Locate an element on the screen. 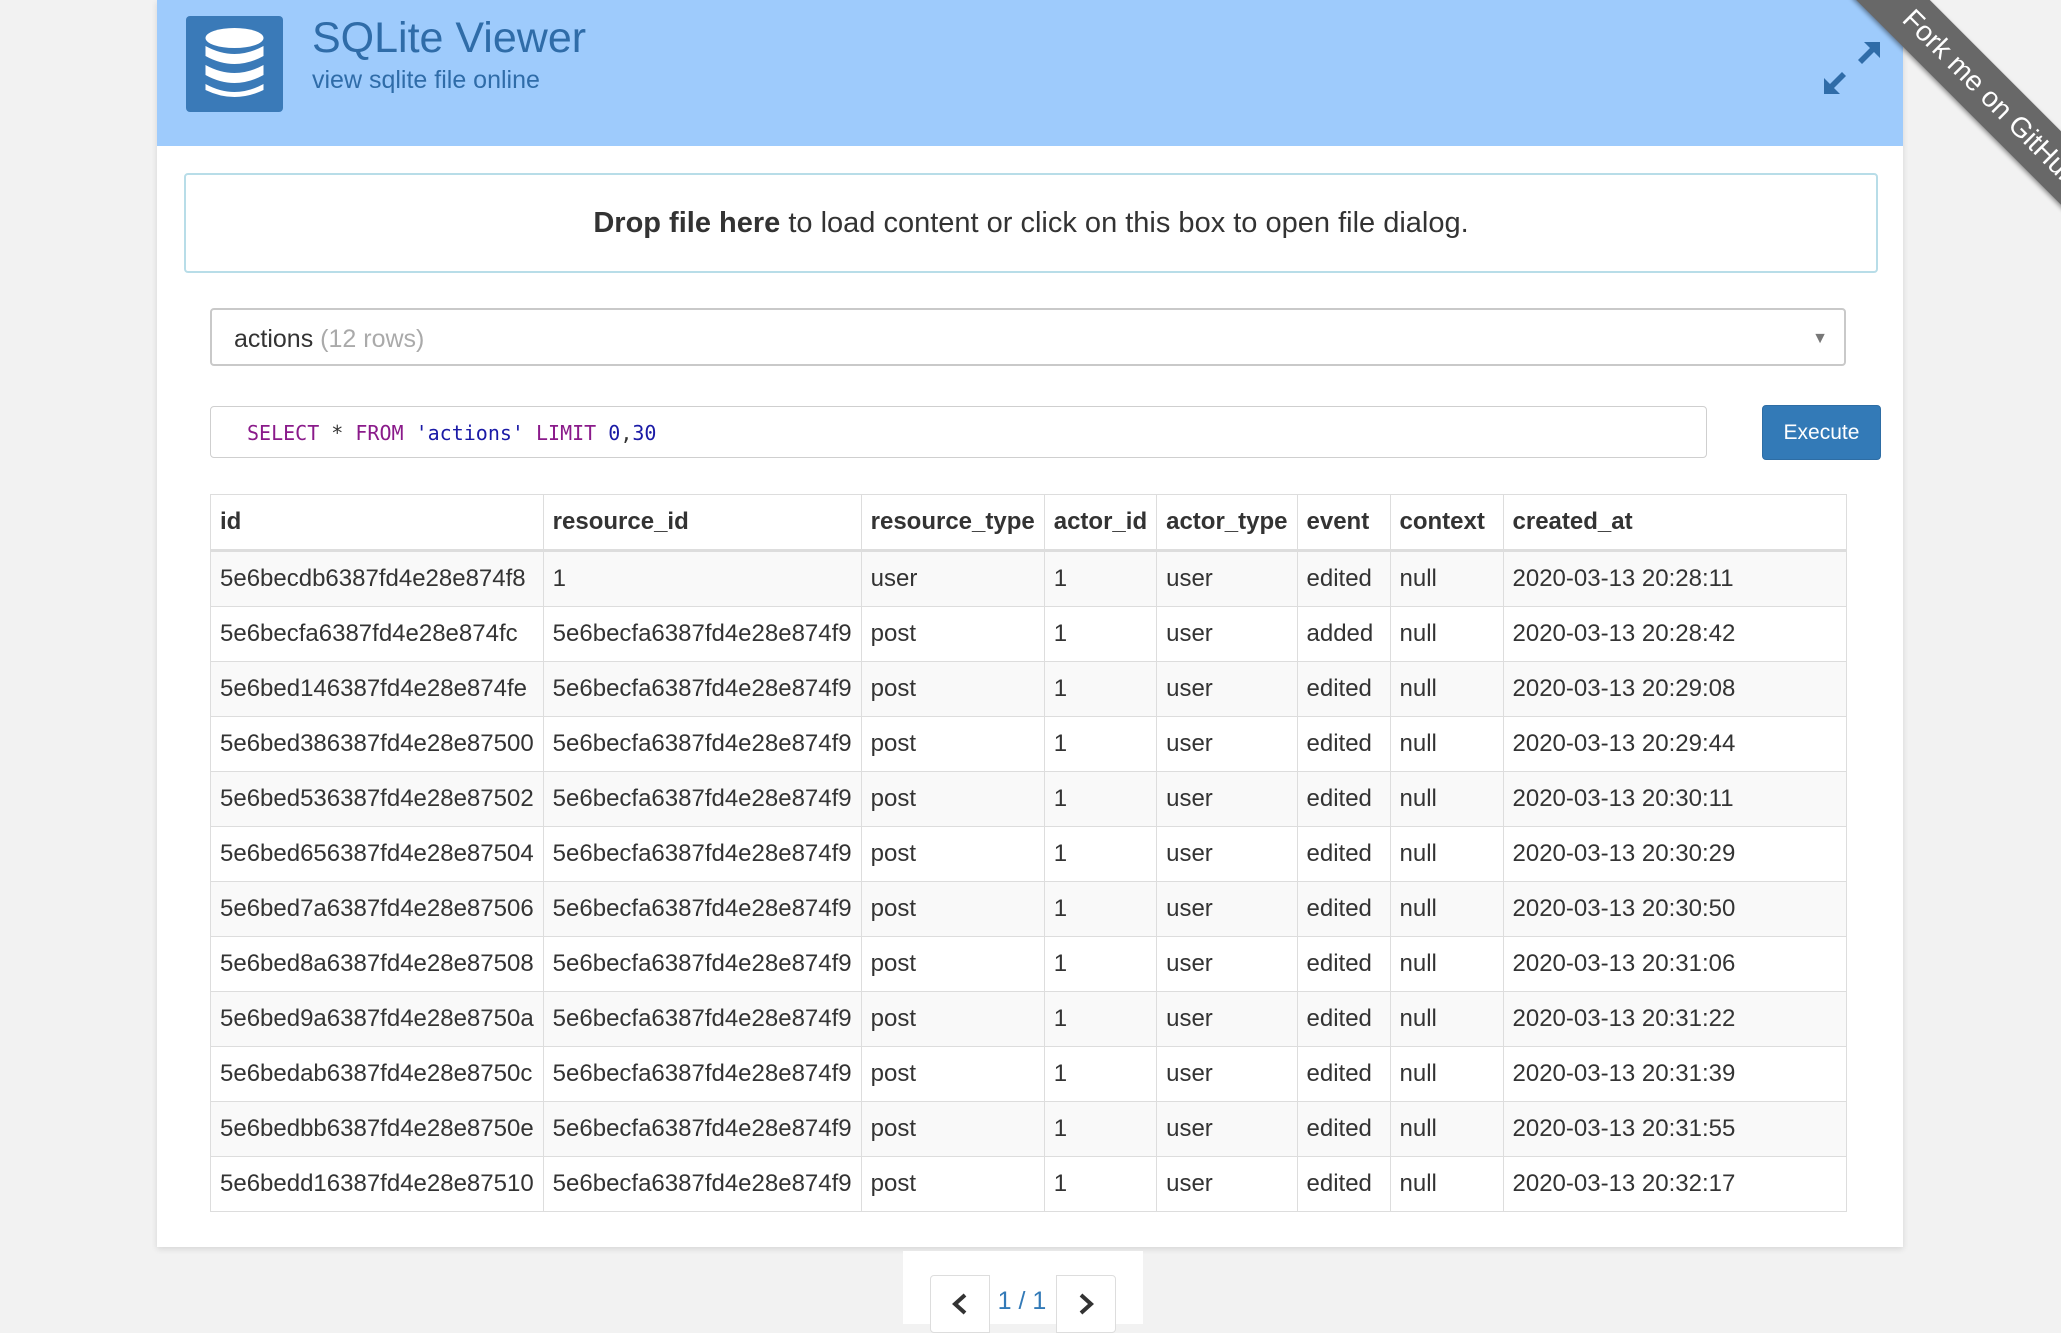 The width and height of the screenshot is (2061, 1333). table-select: actions (12 rows) ▼ is located at coordinates (1028, 337).